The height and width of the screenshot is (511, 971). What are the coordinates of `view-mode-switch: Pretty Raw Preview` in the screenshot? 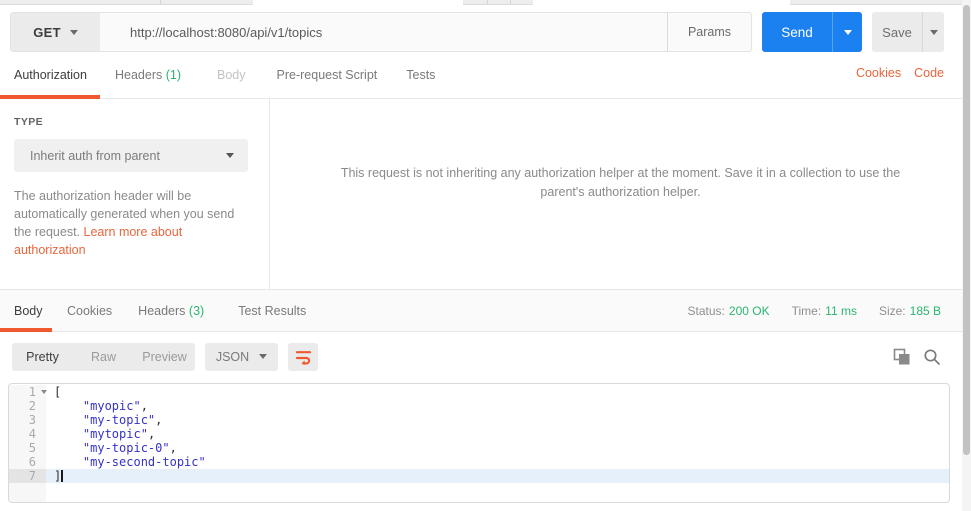 It's located at (103, 356).